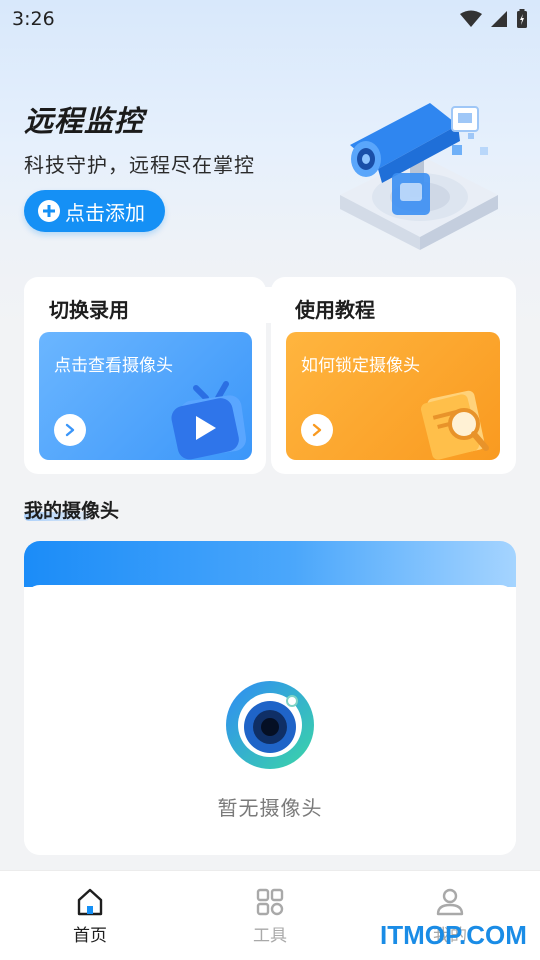 Image resolution: width=540 pixels, height=960 pixels. What do you see at coordinates (335, 310) in the screenshot?
I see `card-title-tutorial: 使用教程` at bounding box center [335, 310].